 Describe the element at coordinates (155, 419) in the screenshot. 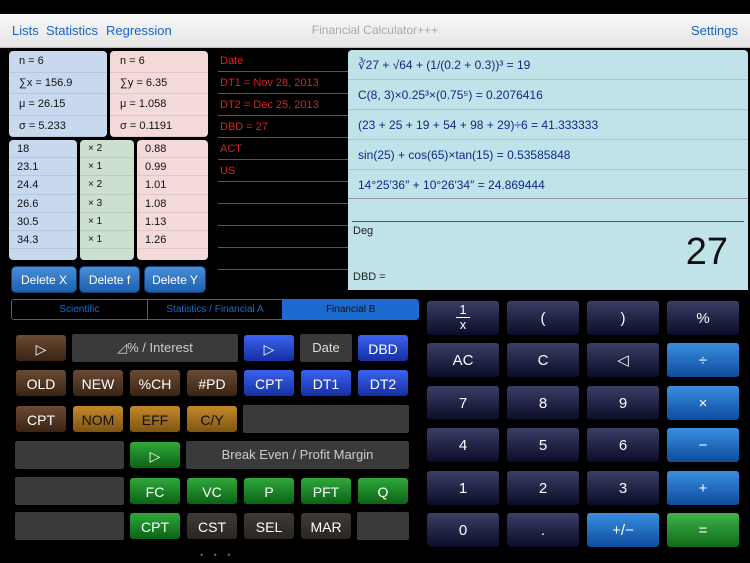

I see `eff-button: EFF` at that location.